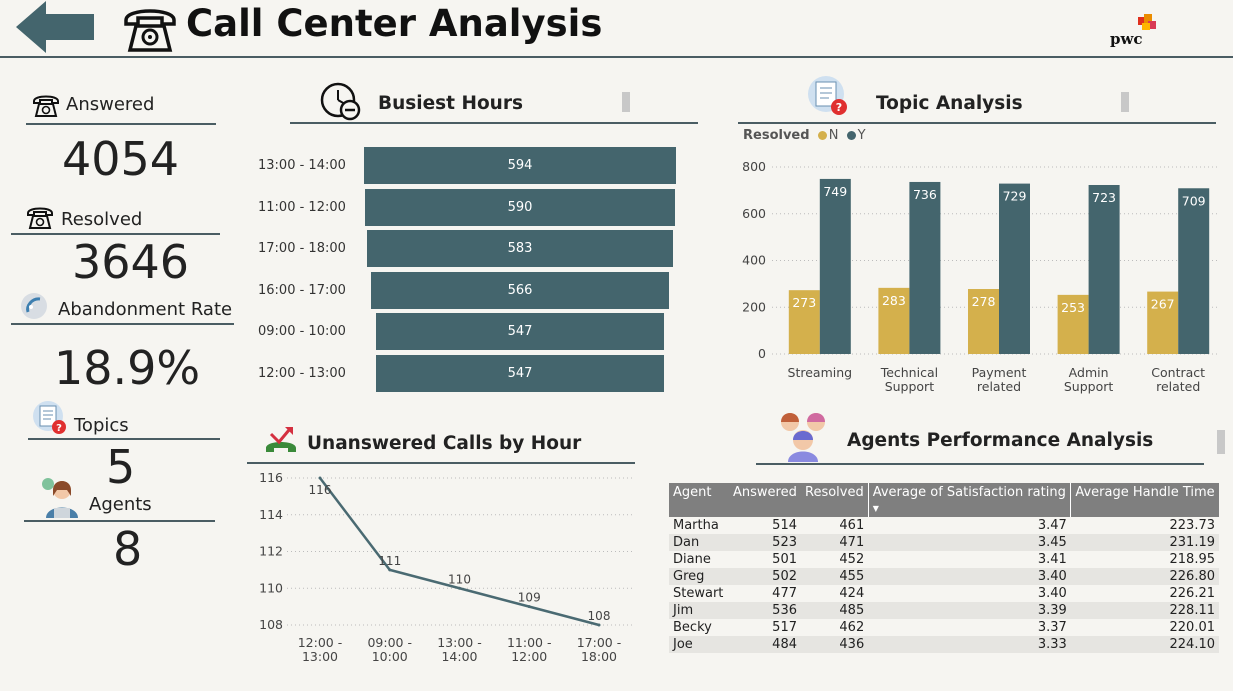 This screenshot has height=691, width=1233. I want to click on funnel-category-label: 12:00 - 13:00, so click(302, 373).